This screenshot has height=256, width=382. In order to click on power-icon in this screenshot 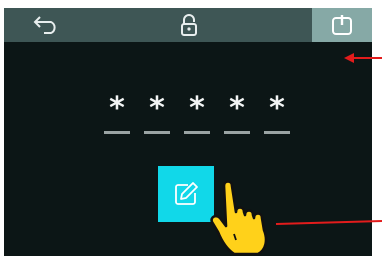, I will do `click(342, 25)`.